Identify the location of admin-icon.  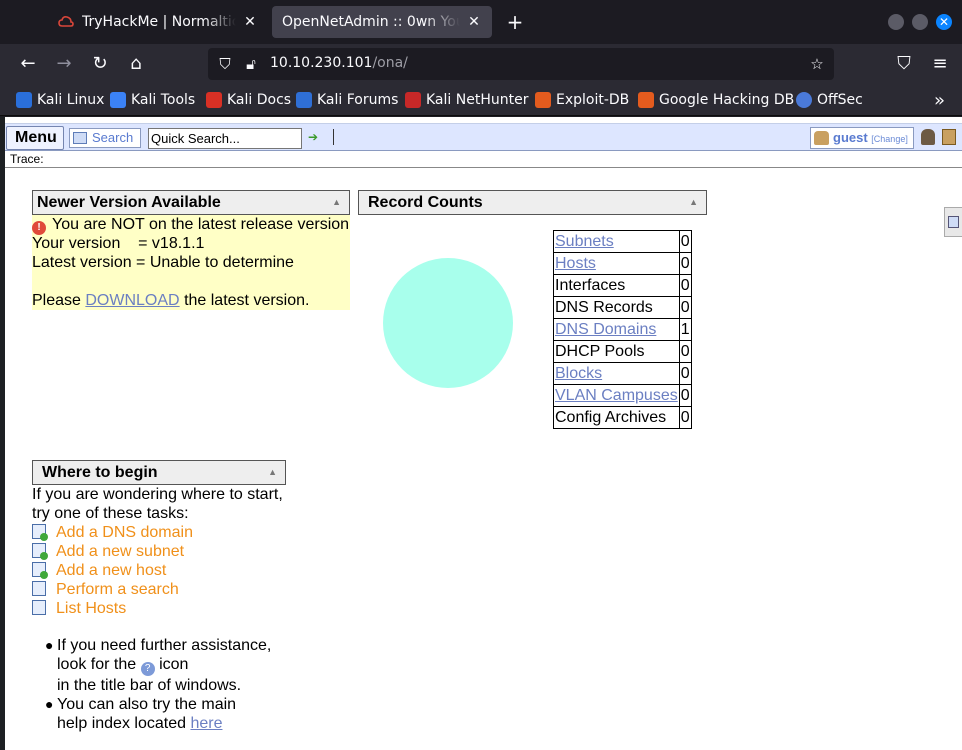
(928, 137).